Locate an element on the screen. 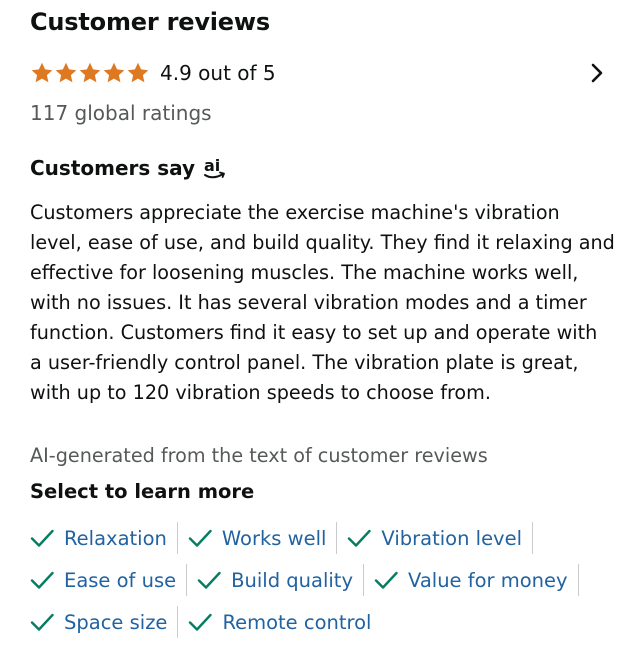 This screenshot has height=656, width=640. chip-row: Relaxation Works well Vibration level is located at coordinates (325, 538).